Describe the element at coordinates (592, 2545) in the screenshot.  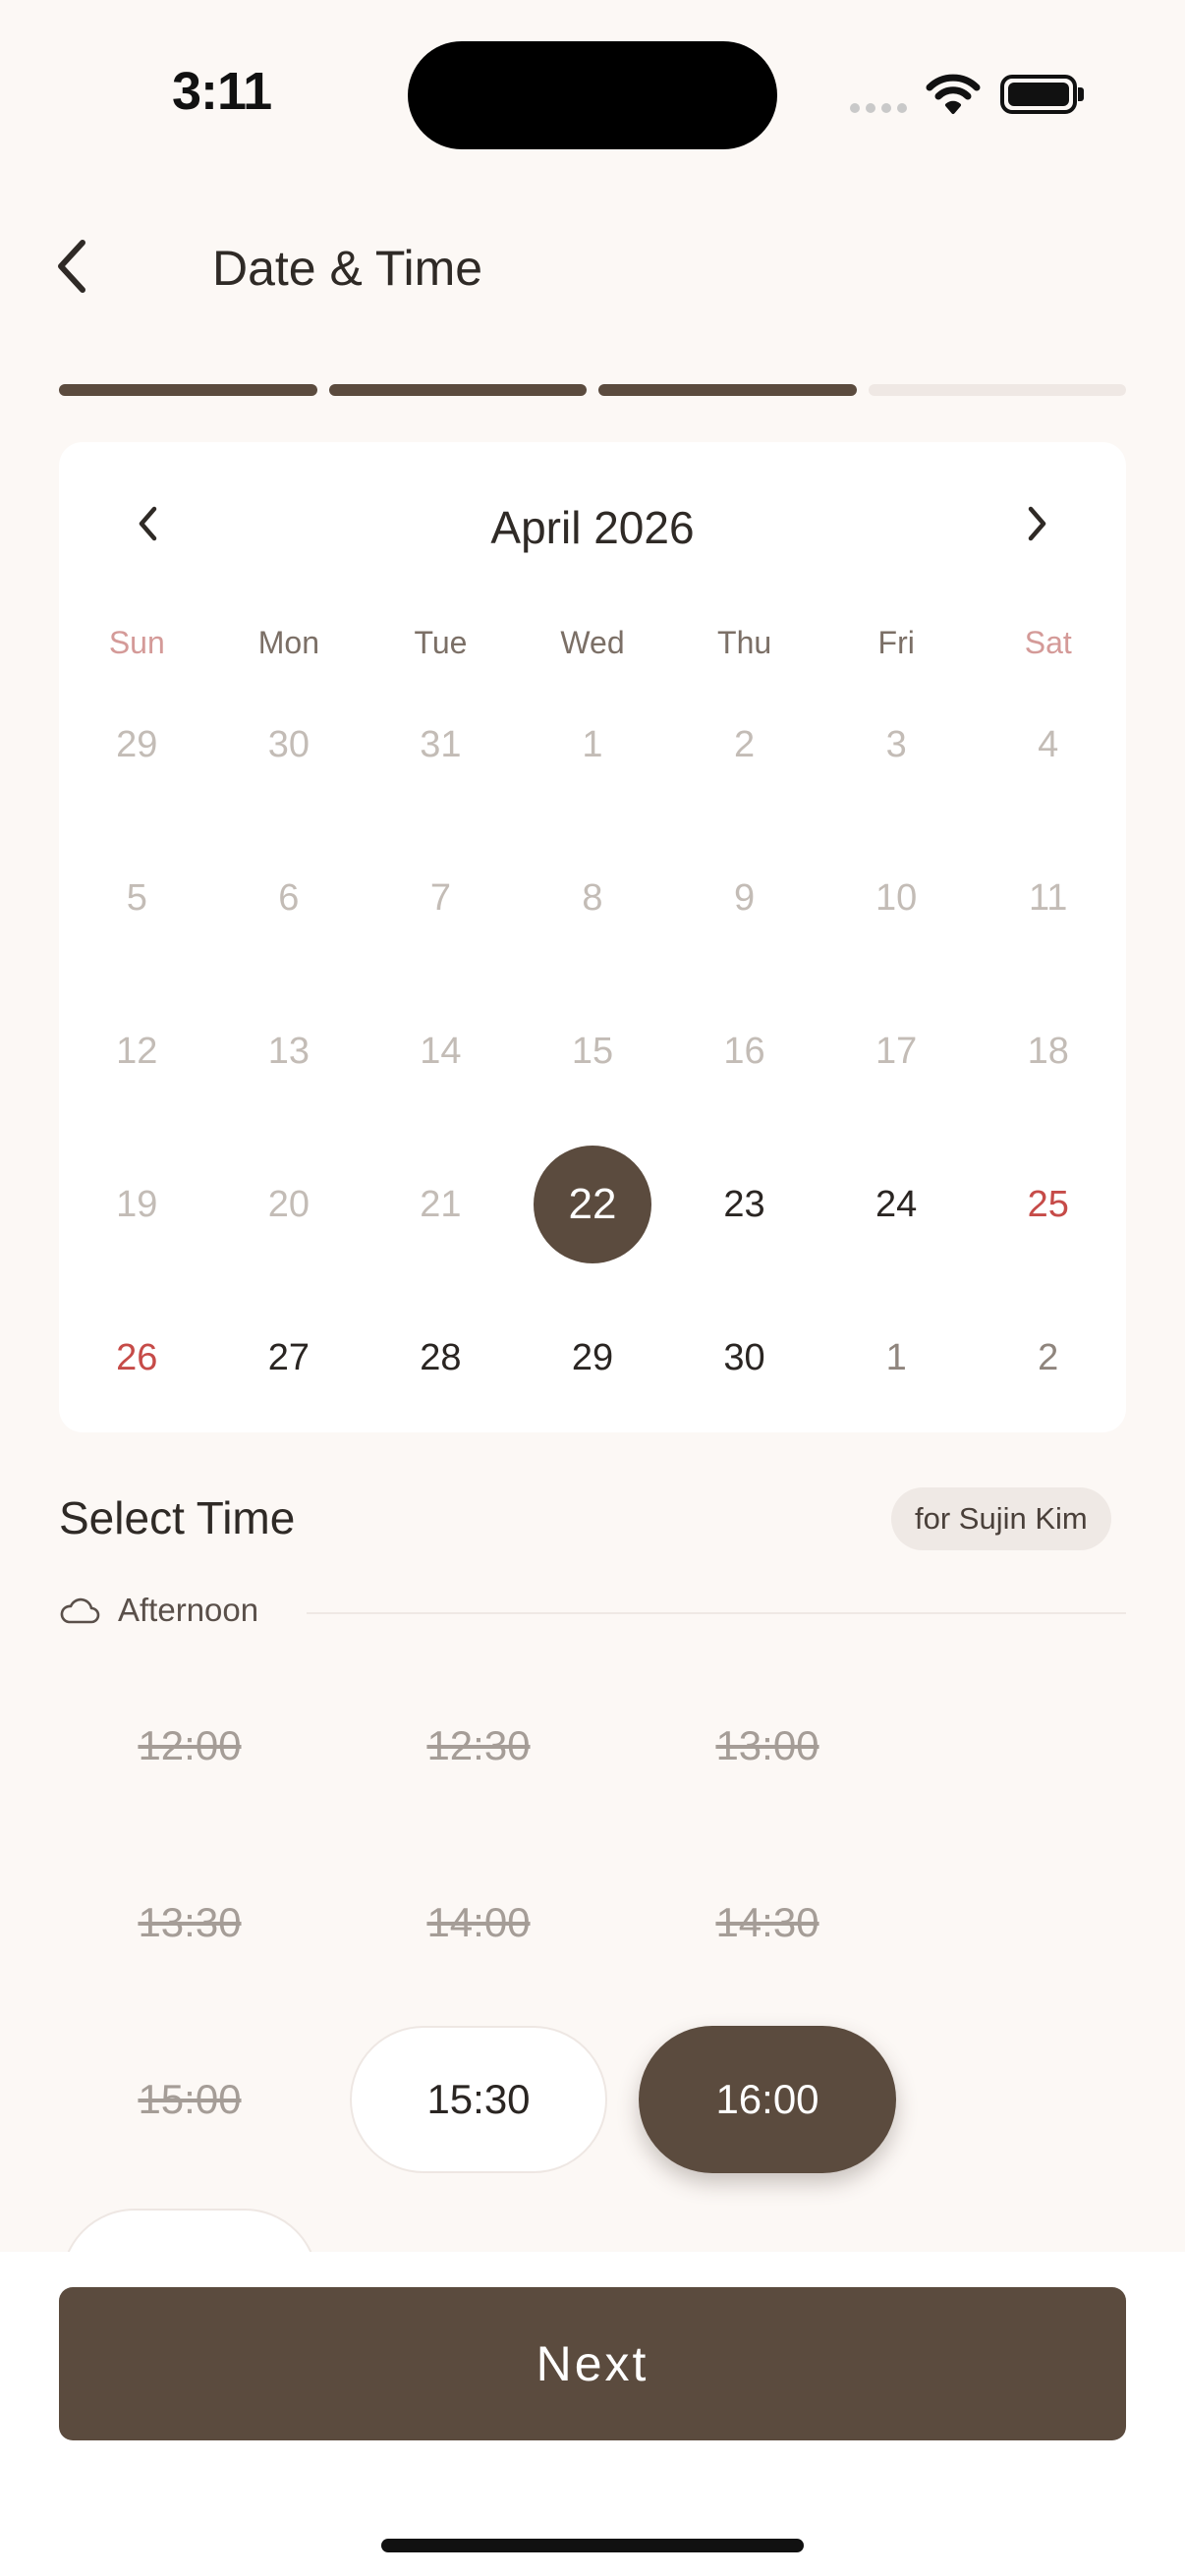
I see `home-indicator` at that location.